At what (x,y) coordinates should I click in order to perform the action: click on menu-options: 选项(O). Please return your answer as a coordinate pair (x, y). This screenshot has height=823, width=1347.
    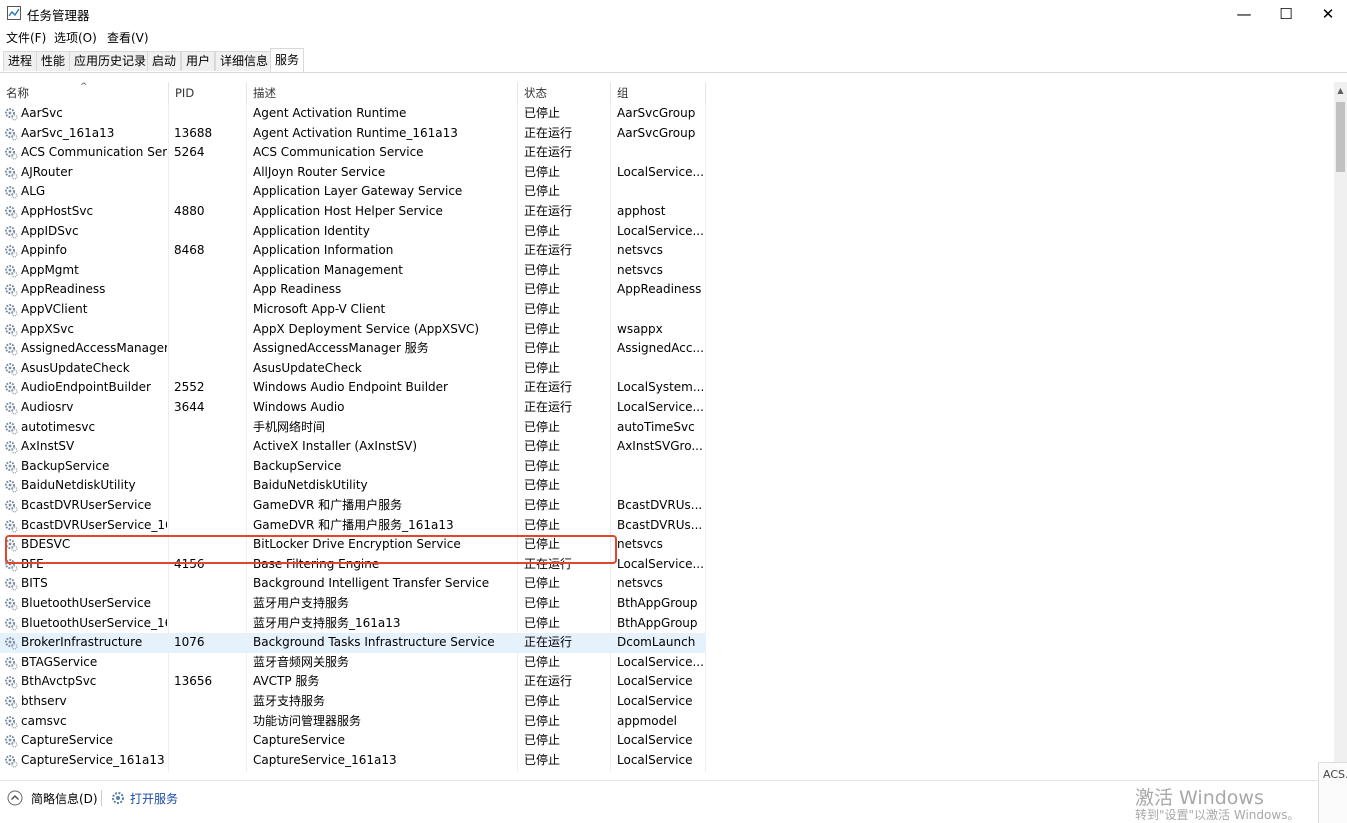
    Looking at the image, I should click on (75, 37).